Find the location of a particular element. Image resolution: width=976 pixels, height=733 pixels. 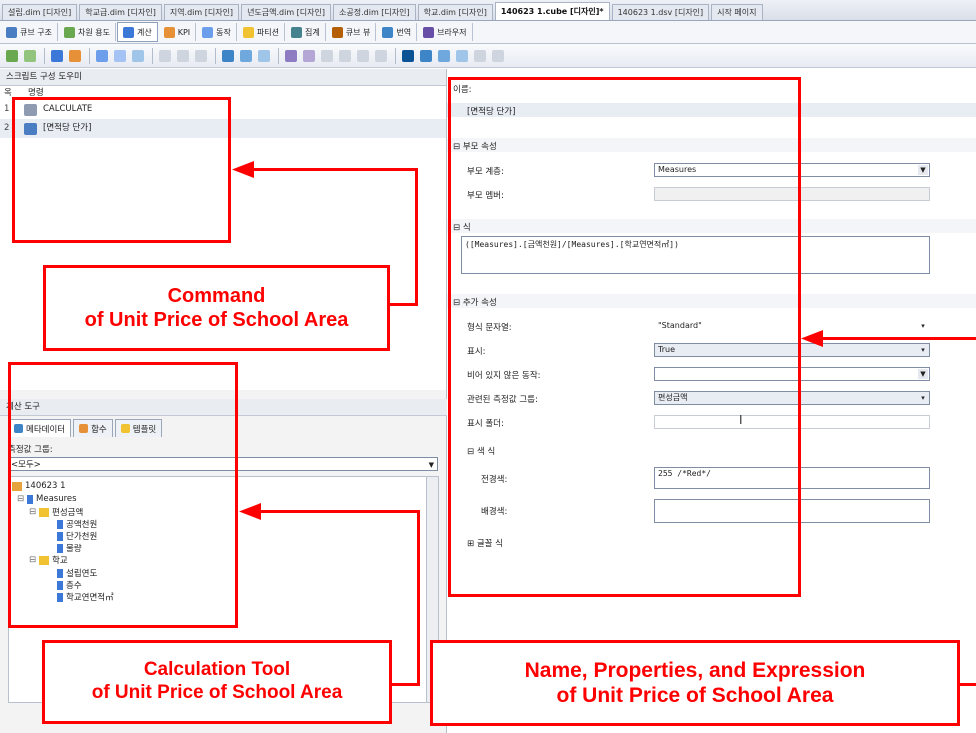

magnifier-icon is located at coordinates (429, 32).